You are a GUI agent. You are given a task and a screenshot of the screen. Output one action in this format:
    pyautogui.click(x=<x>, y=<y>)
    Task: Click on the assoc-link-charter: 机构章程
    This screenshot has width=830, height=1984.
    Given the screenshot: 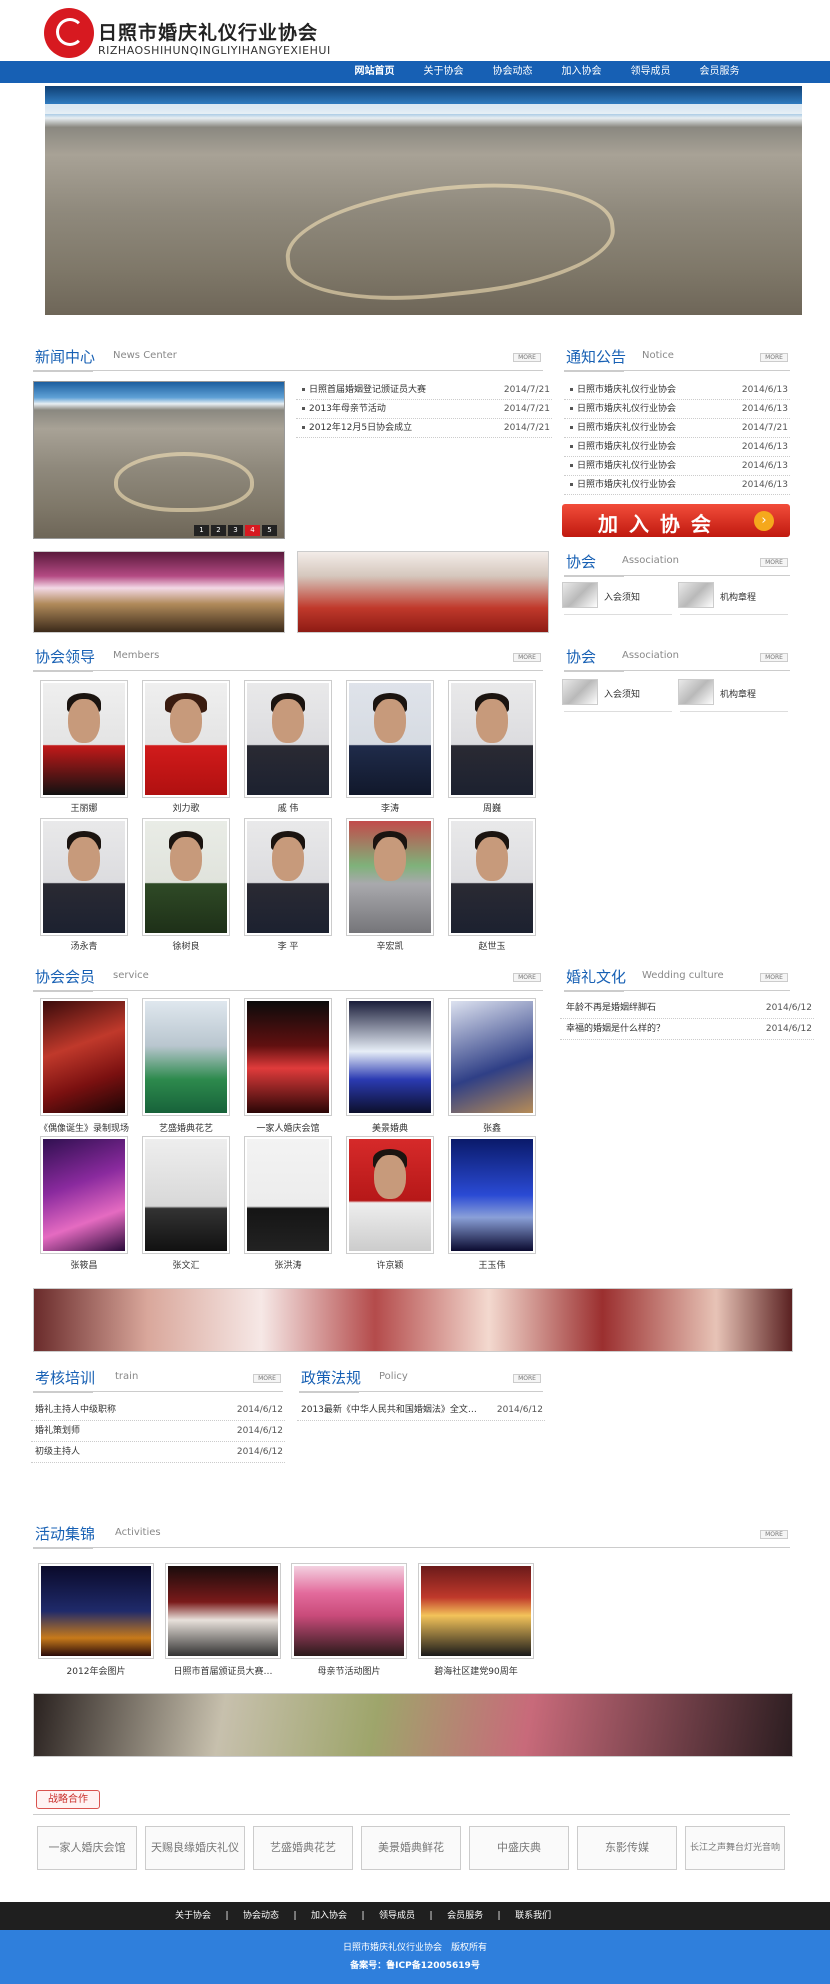 What is the action you would take?
    pyautogui.click(x=738, y=596)
    